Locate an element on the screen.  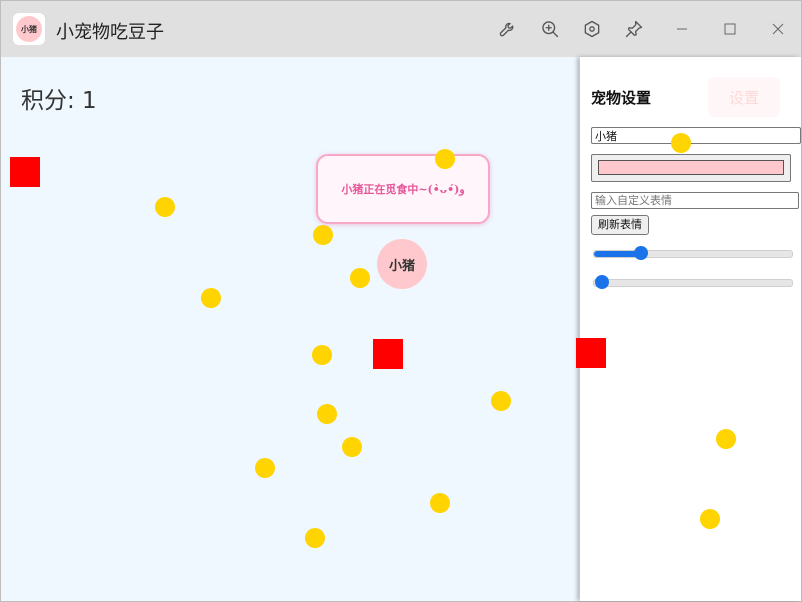
wrench-icon is located at coordinates (506, 29).